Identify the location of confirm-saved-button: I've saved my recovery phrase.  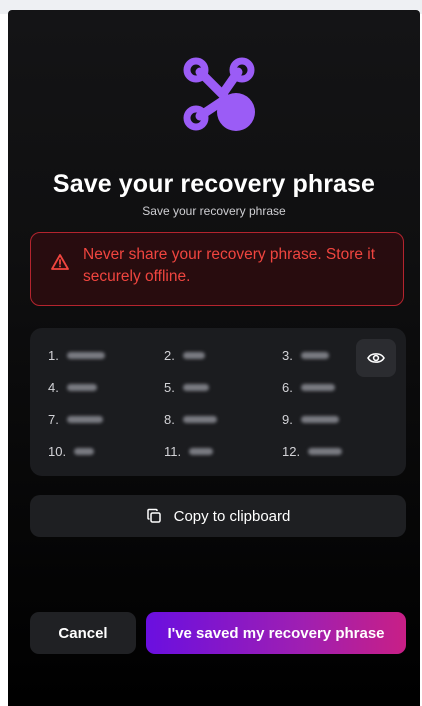
(276, 633).